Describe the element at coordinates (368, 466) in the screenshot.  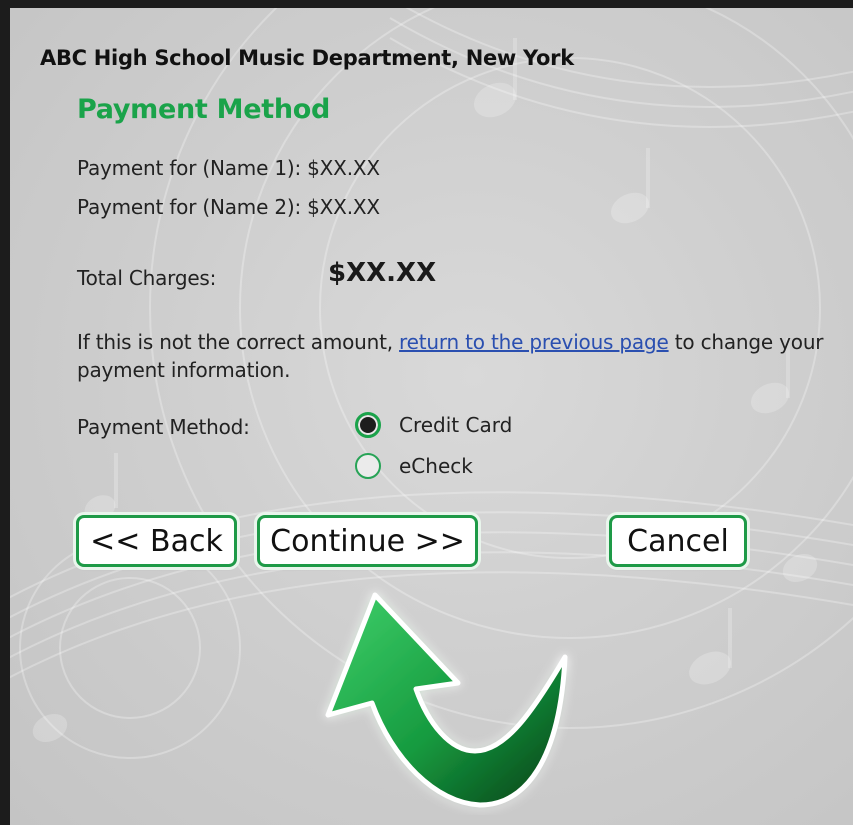
I see `radio-unchecked-icon` at that location.